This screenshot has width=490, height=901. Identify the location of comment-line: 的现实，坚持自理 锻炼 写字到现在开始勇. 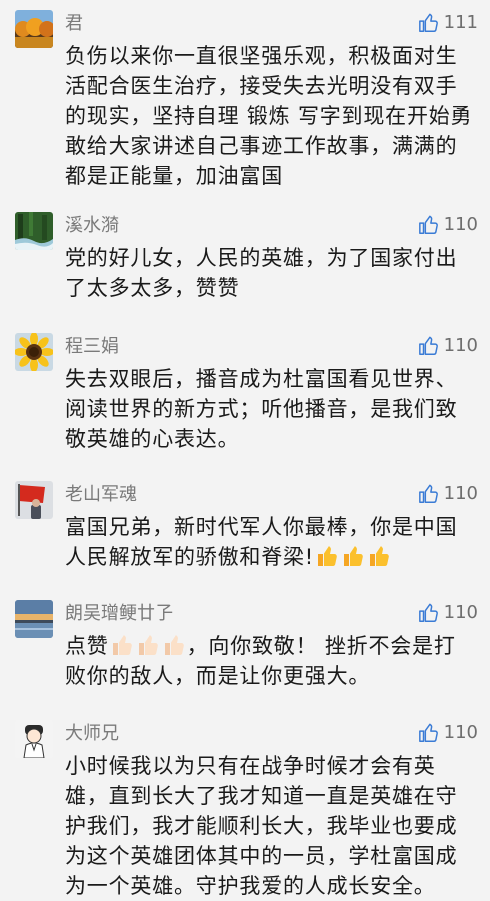
(269, 116).